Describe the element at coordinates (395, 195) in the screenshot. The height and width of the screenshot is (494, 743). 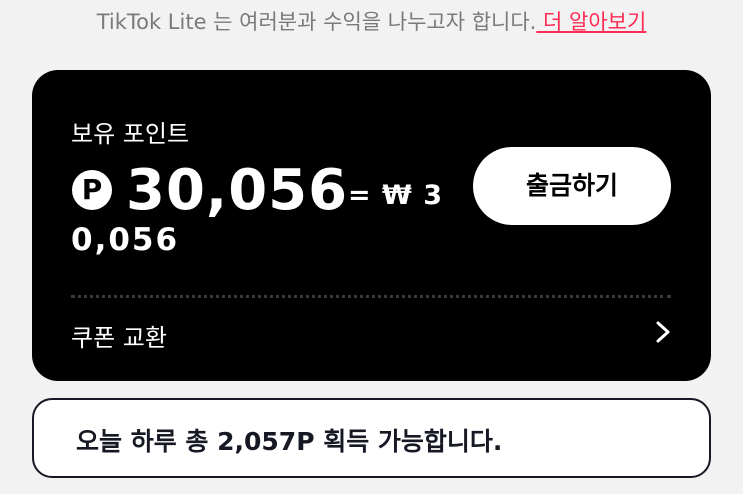
I see `won-equivalent-prefix: = ₩ 3` at that location.